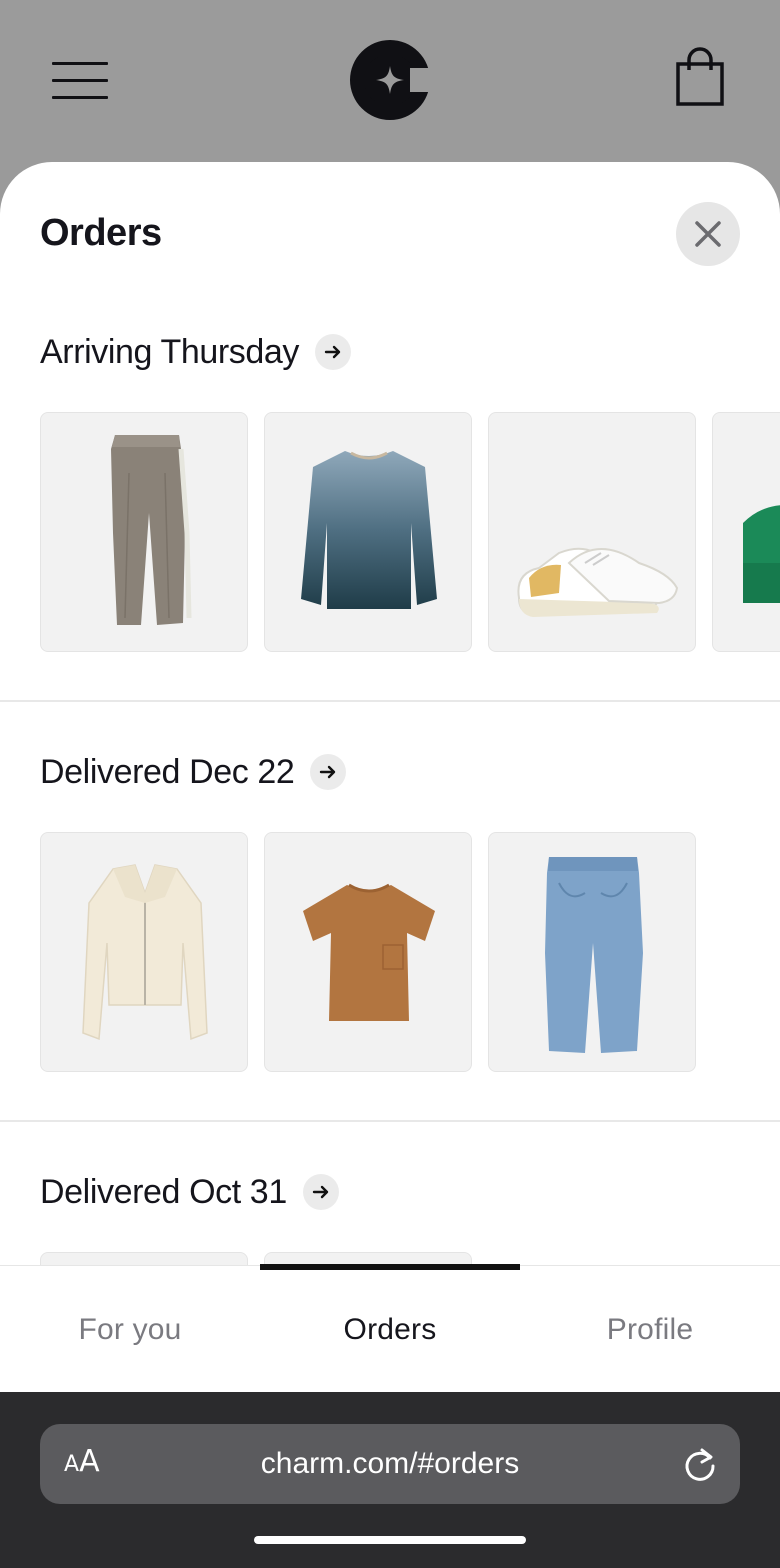 The image size is (780, 1568). I want to click on bottom-tab-bar: For you Orders Profile, so click(390, 1328).